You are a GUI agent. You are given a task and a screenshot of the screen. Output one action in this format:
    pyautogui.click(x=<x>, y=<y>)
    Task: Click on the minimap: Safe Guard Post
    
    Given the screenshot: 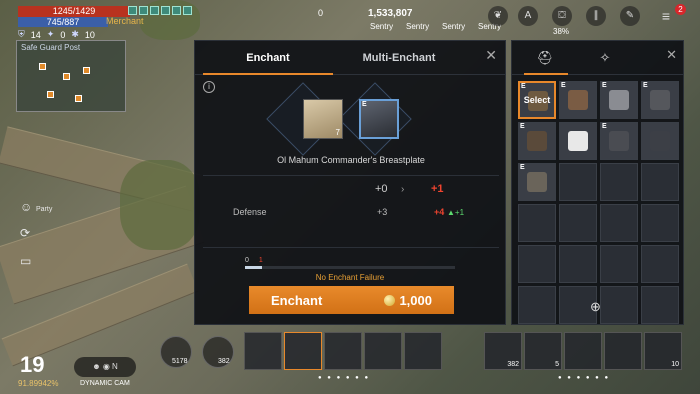 What is the action you would take?
    pyautogui.click(x=71, y=76)
    